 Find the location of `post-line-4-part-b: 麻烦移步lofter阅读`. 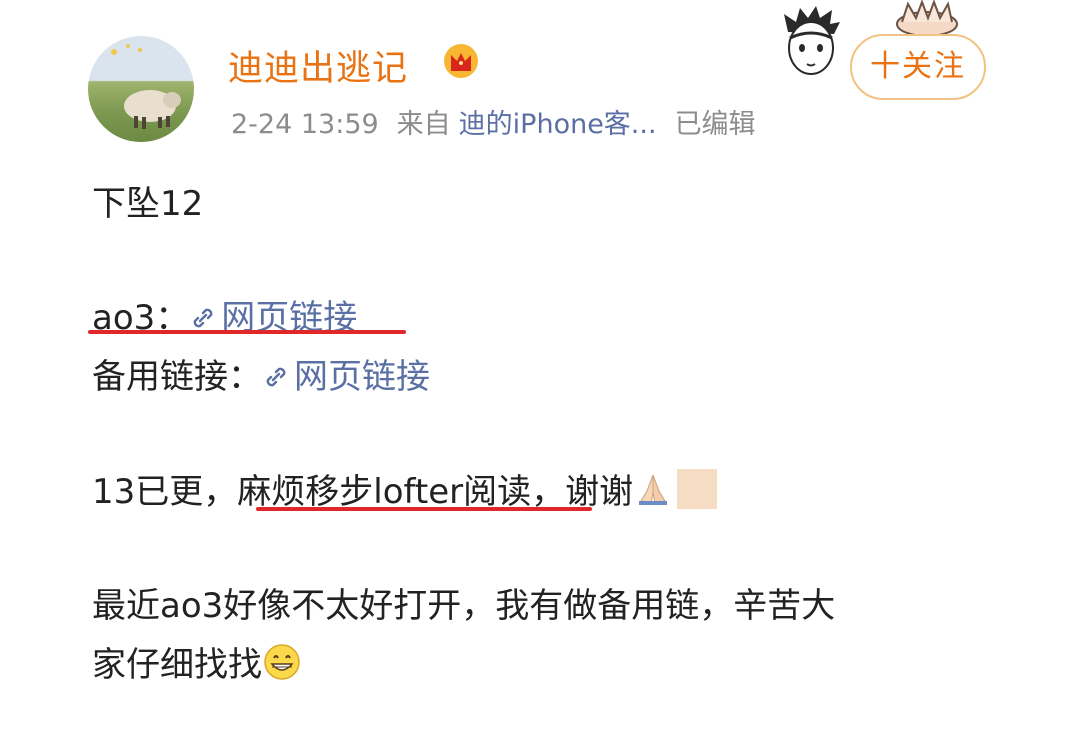

post-line-4-part-b: 麻烦移步lofter阅读 is located at coordinates (384, 492).